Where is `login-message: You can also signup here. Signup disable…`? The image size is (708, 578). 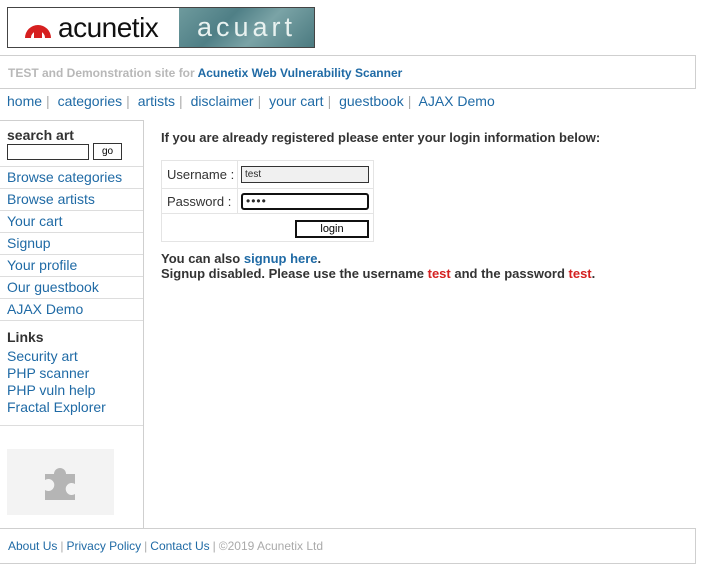
login-message: You can also signup here. Signup disable… is located at coordinates (378, 266).